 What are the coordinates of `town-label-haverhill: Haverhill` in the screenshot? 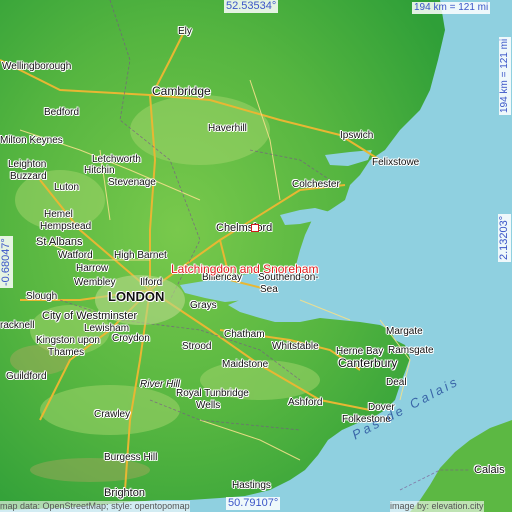 It's located at (227, 128).